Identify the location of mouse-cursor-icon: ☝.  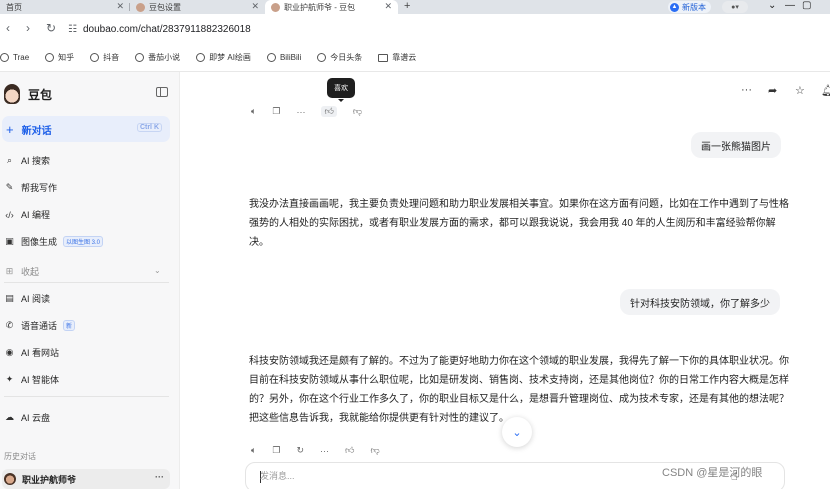
(734, 477).